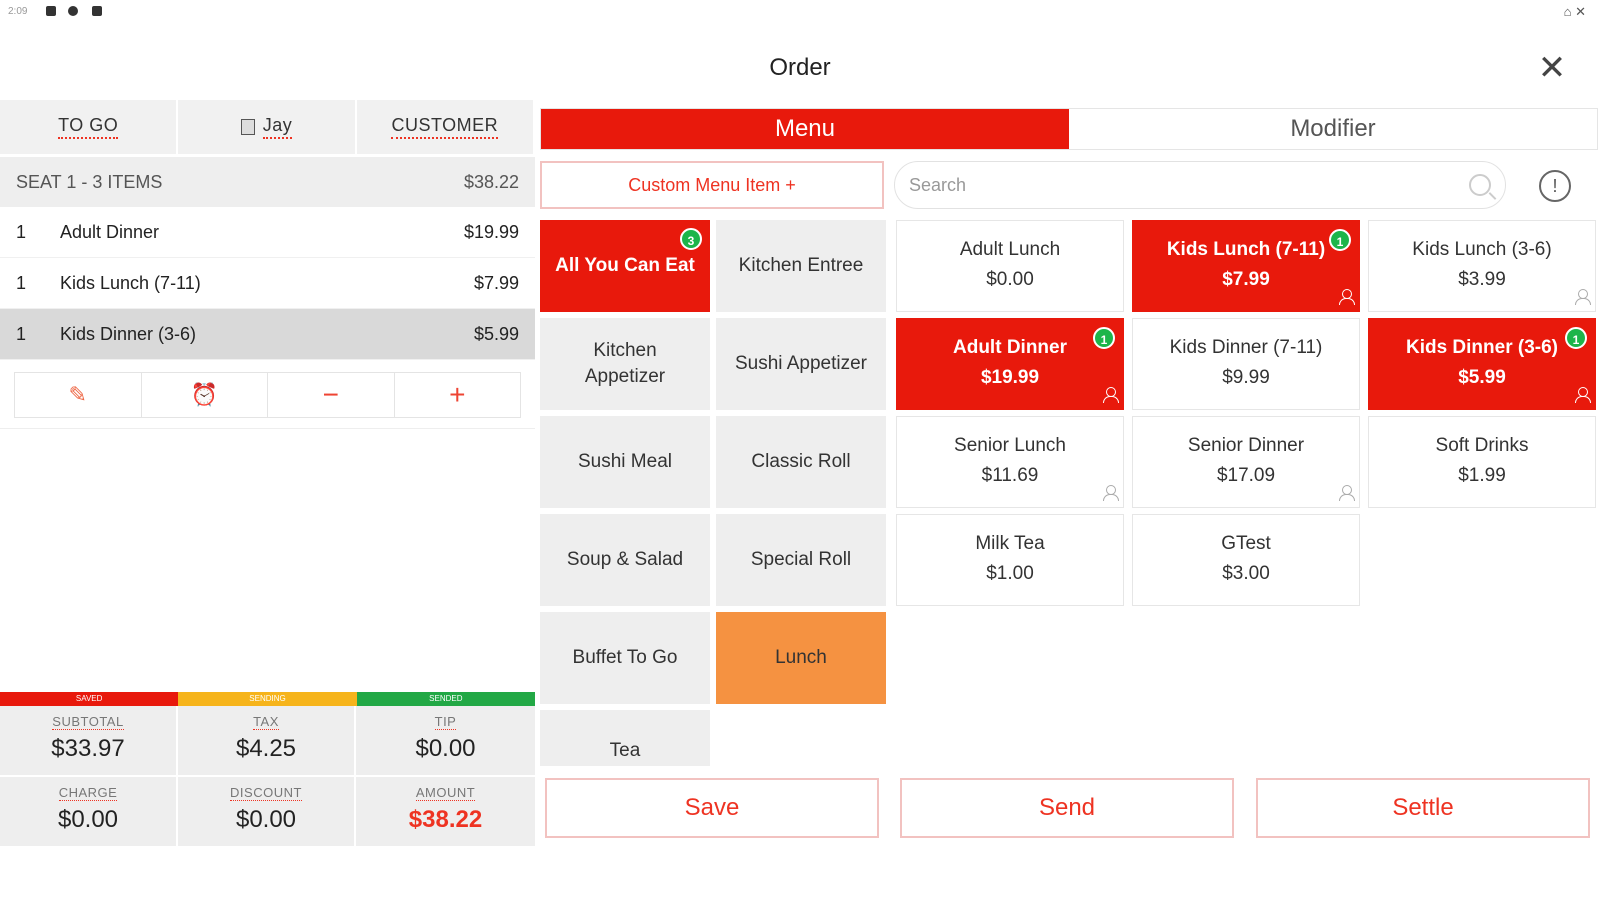  What do you see at coordinates (18, 11) in the screenshot?
I see `status-time: 2:09` at bounding box center [18, 11].